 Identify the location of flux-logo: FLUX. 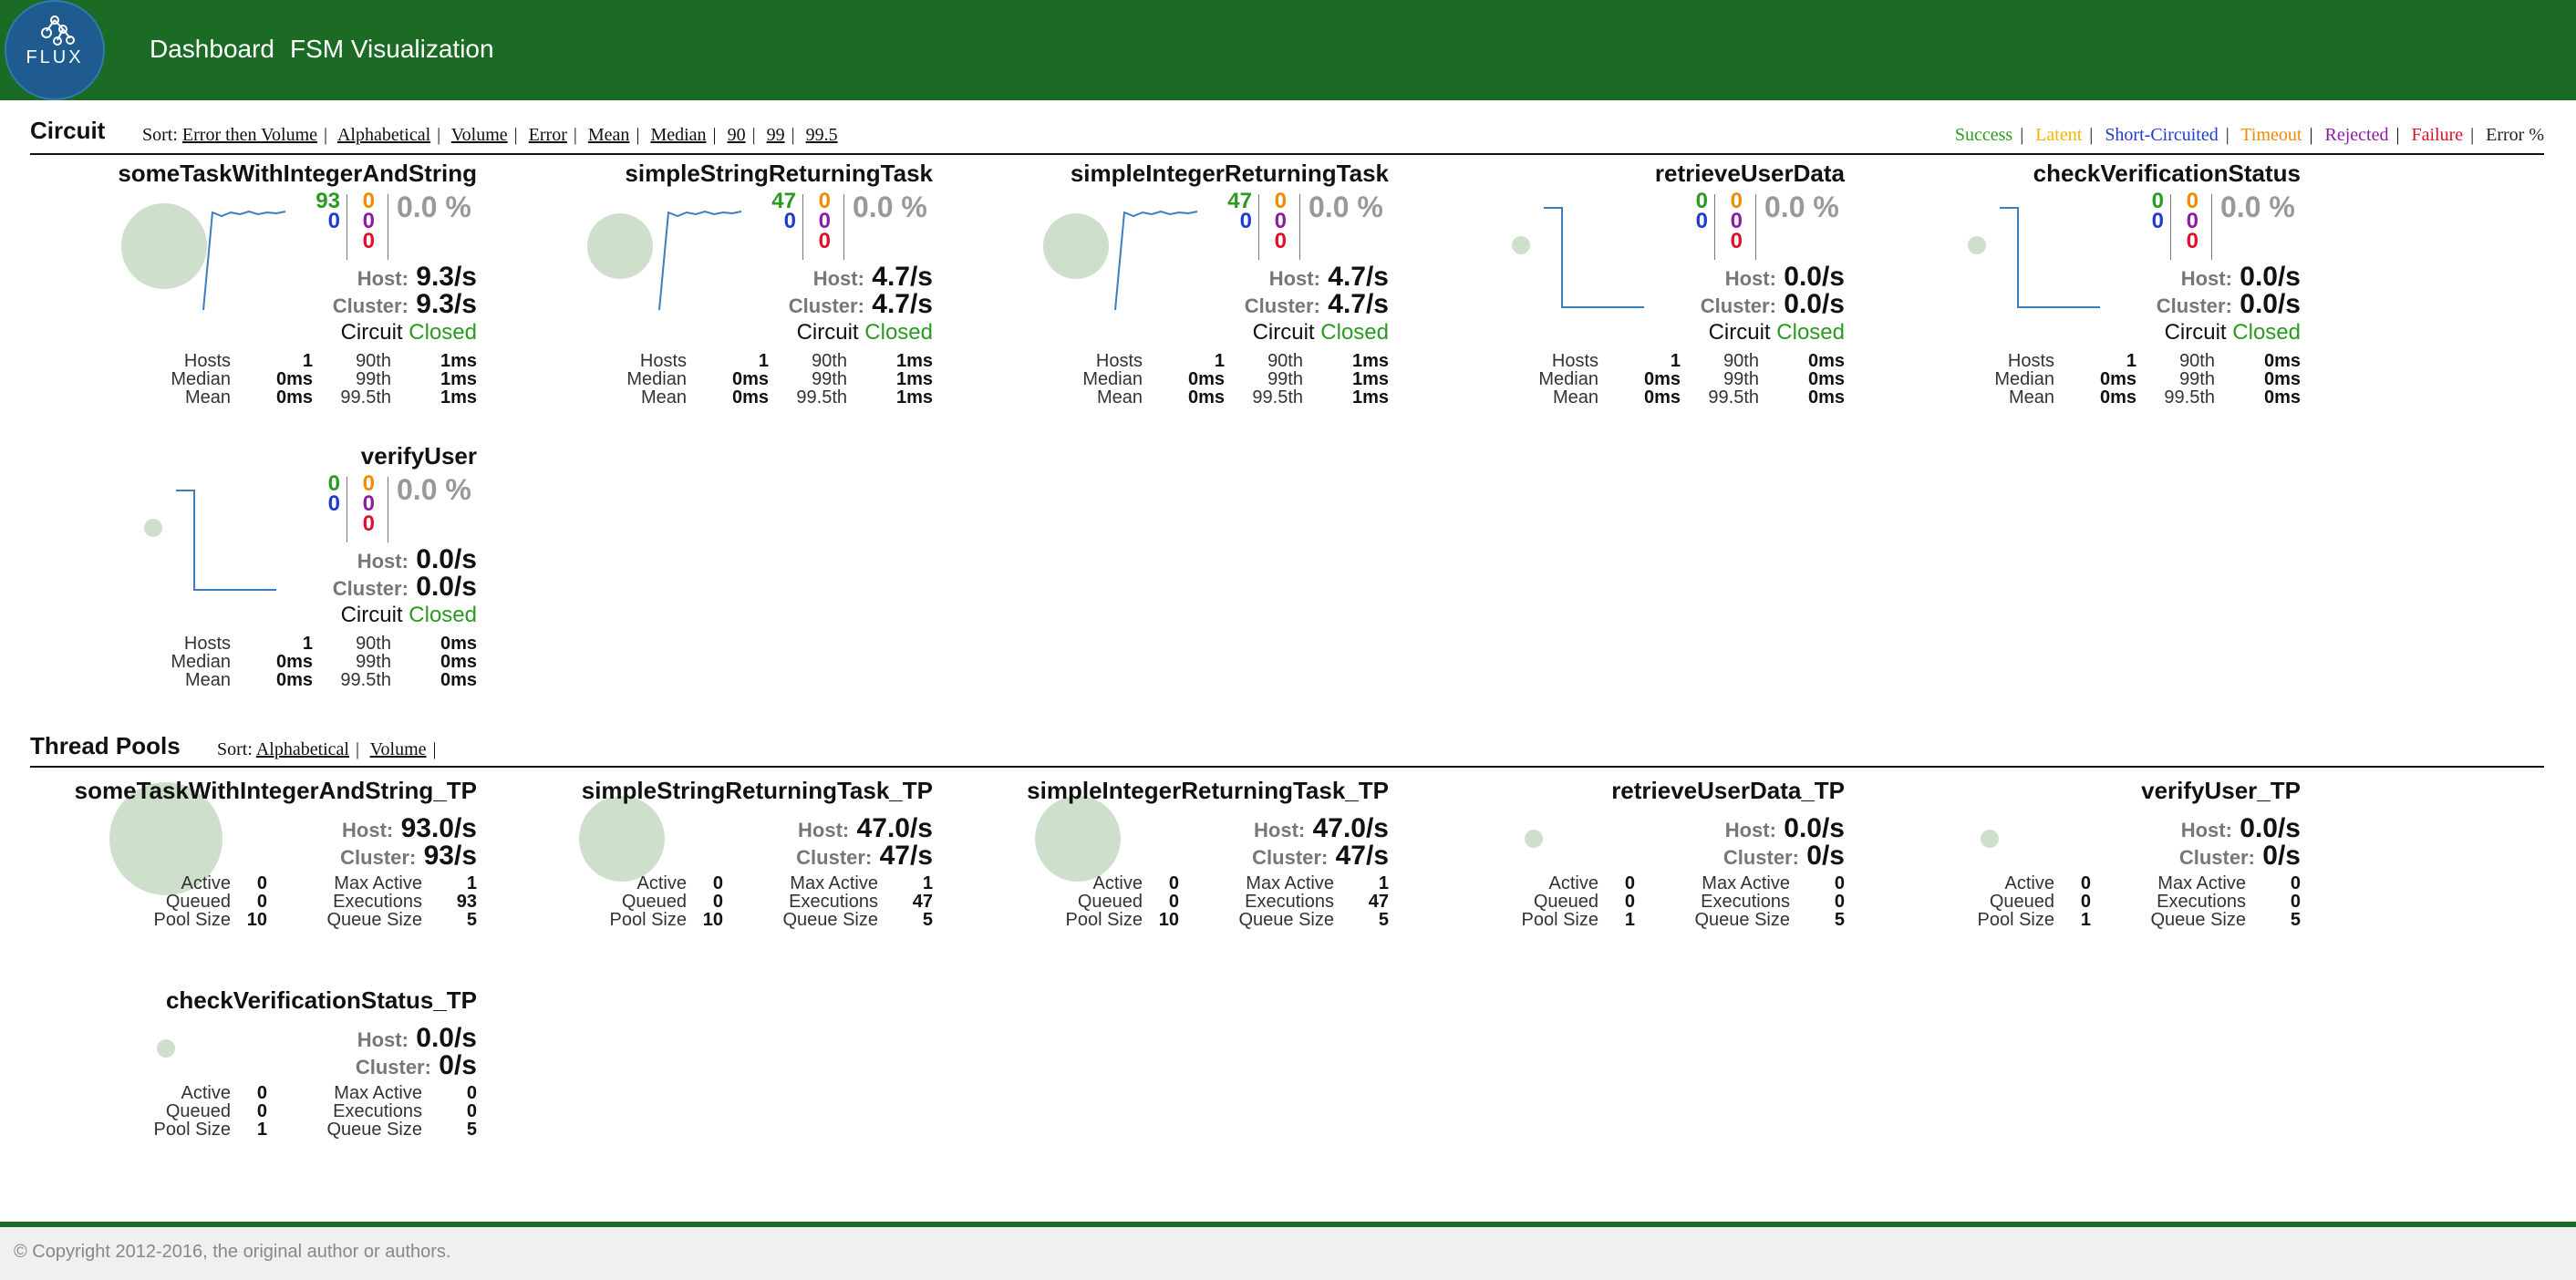
(55, 50).